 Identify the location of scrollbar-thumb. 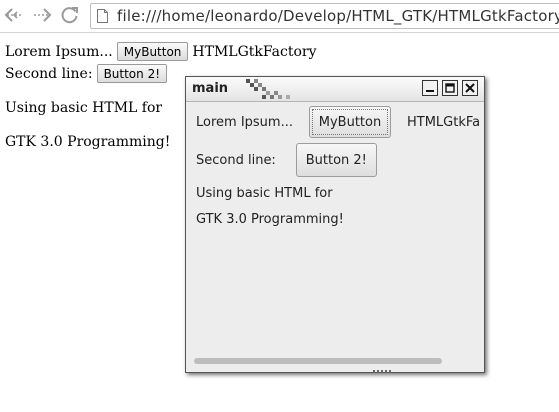
(318, 361).